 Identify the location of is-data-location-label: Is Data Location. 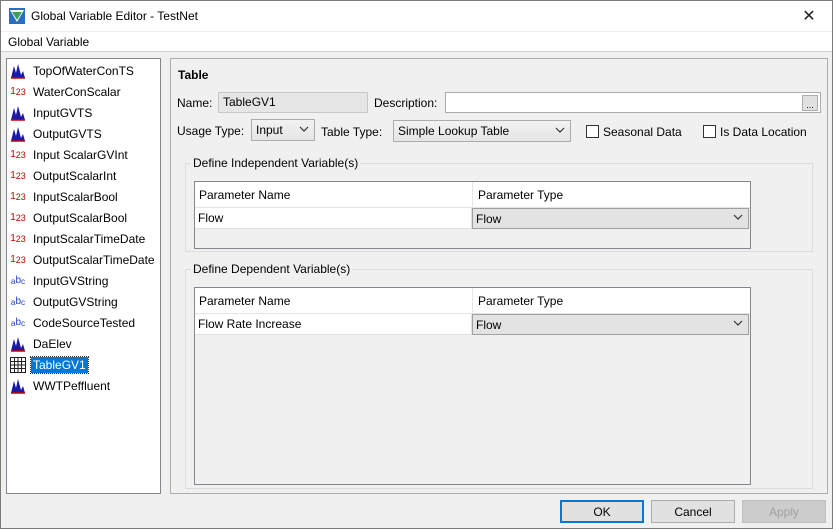
(763, 132).